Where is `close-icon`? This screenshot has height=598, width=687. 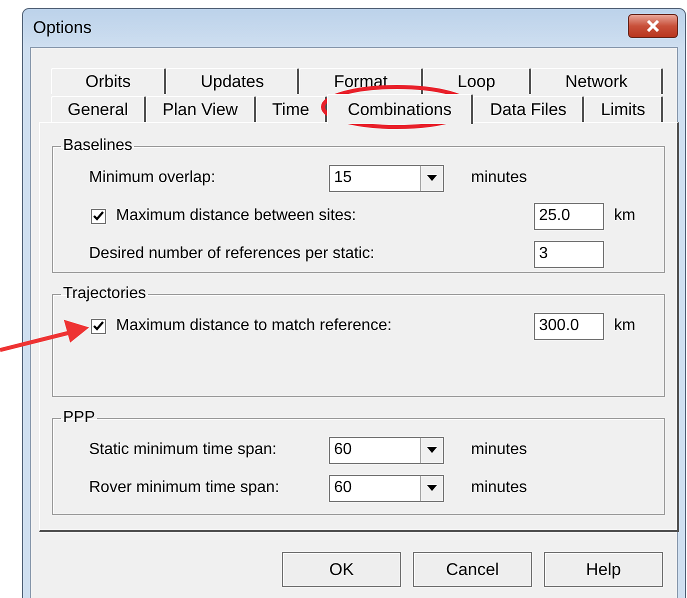 close-icon is located at coordinates (653, 26).